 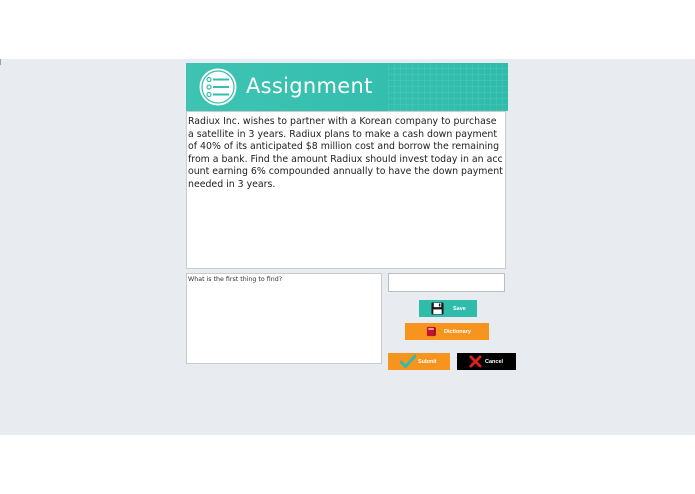 I want to click on submit-label: Submit, so click(x=427, y=361).